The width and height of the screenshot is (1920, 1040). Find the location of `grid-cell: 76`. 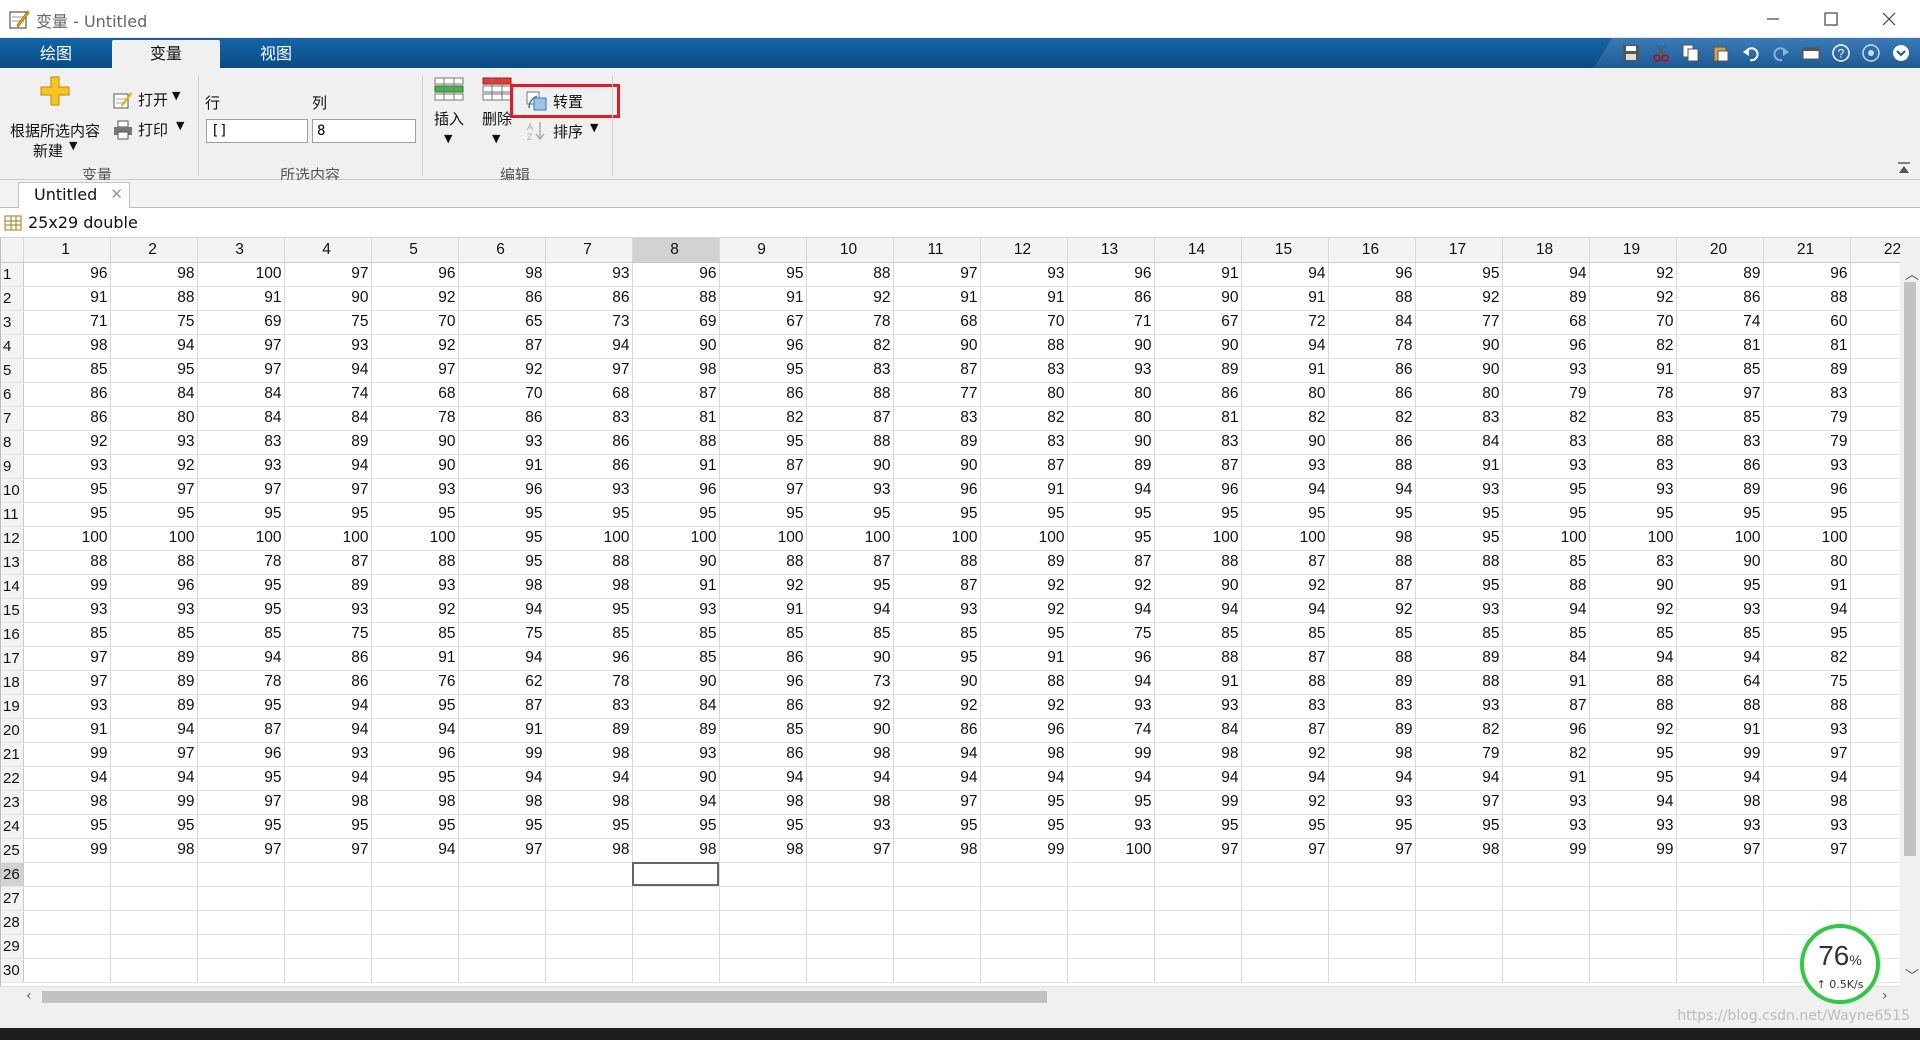

grid-cell: 76 is located at coordinates (415, 682).